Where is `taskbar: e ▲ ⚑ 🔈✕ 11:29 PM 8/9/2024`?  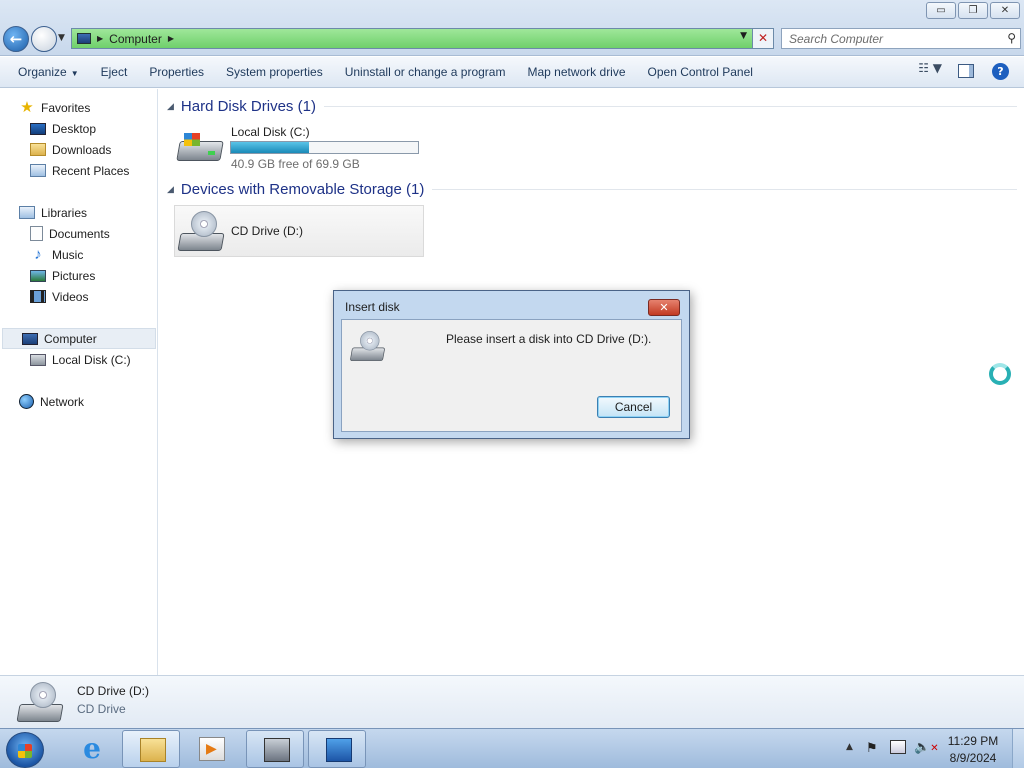
taskbar: e ▲ ⚑ 🔈✕ 11:29 PM 8/9/2024 is located at coordinates (512, 748).